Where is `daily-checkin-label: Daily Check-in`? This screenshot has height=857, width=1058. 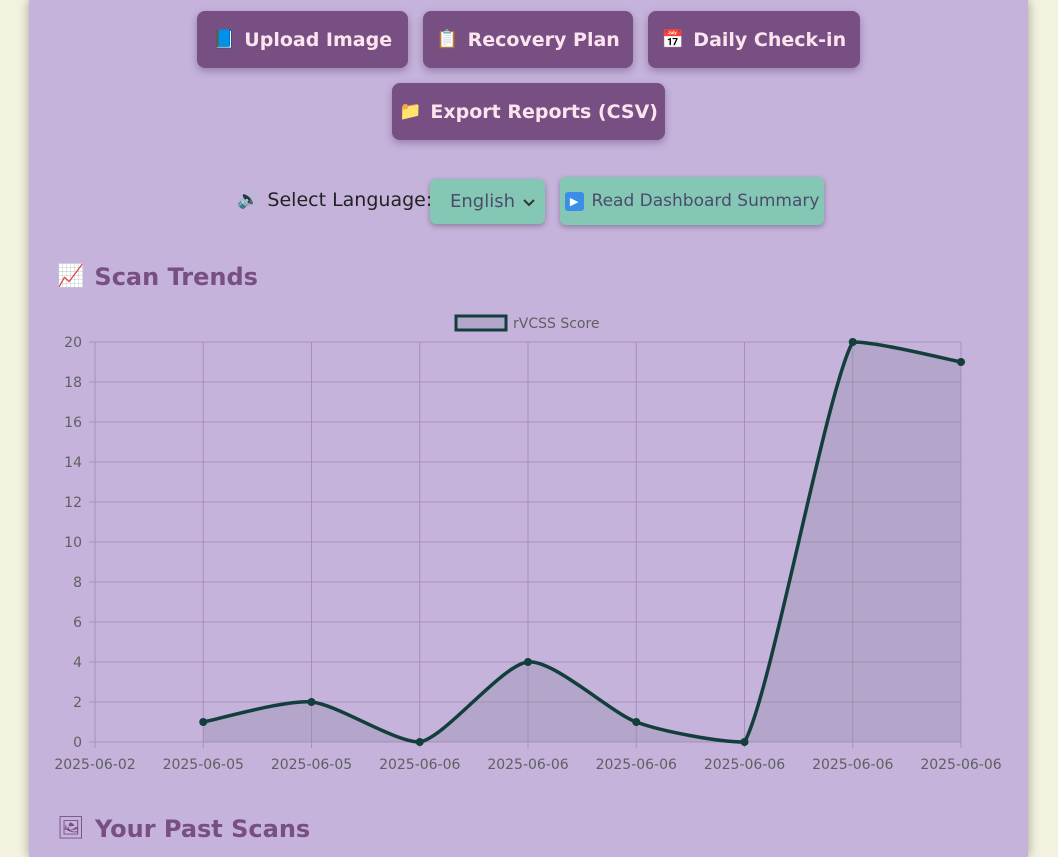 daily-checkin-label: Daily Check-in is located at coordinates (770, 39).